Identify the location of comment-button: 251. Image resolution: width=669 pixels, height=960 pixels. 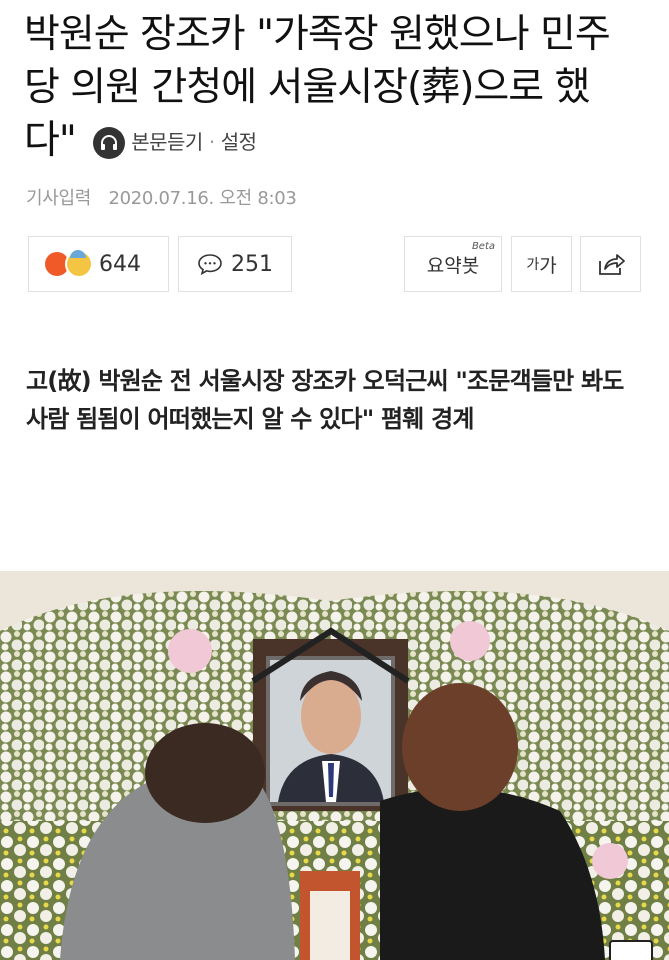
(235, 264).